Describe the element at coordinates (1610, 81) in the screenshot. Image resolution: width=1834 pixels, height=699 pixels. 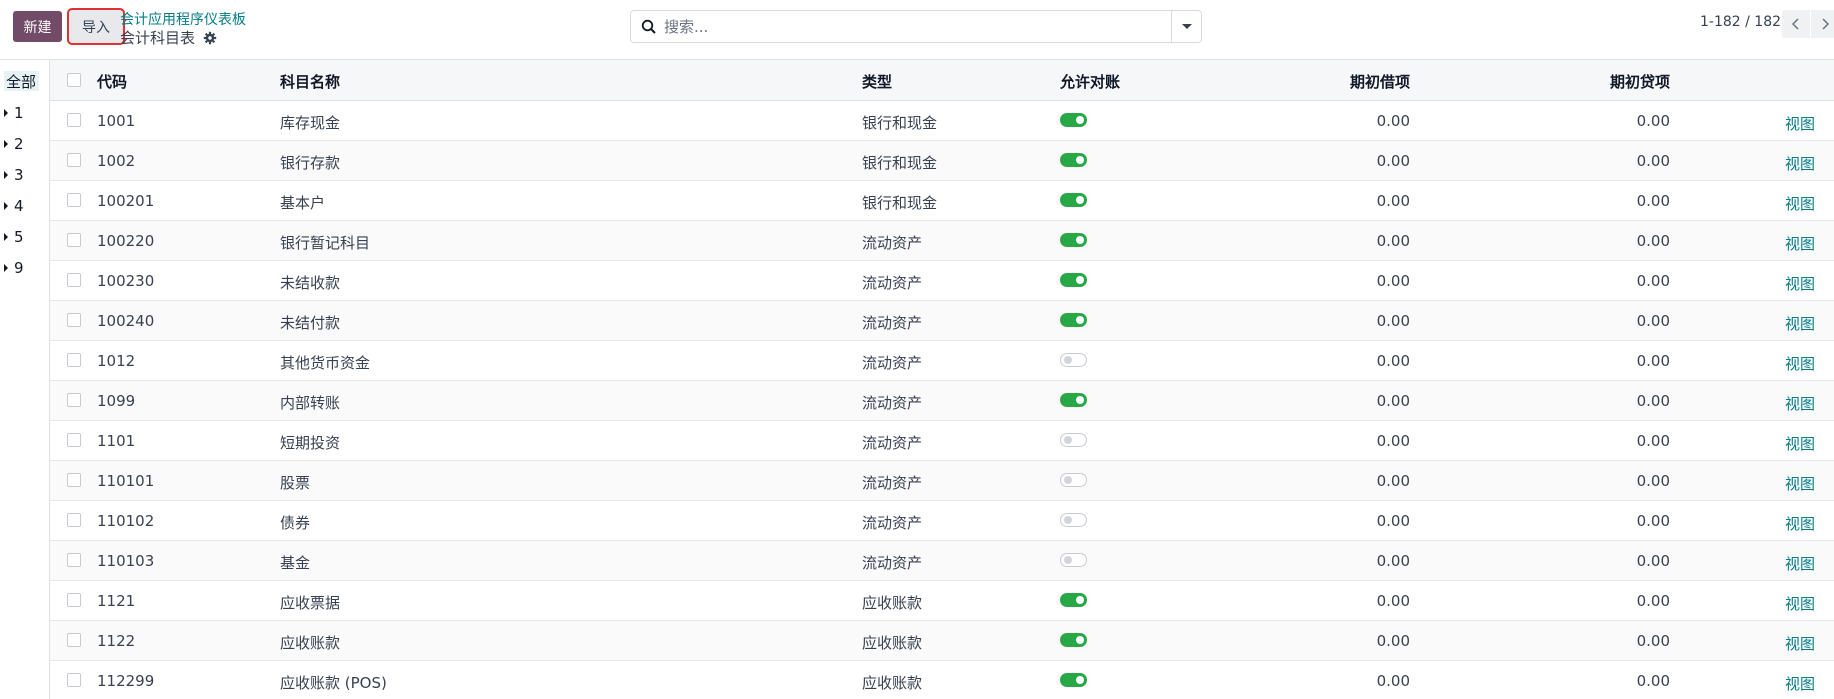
I see `column-header-opening-credit: 期初贷项` at that location.